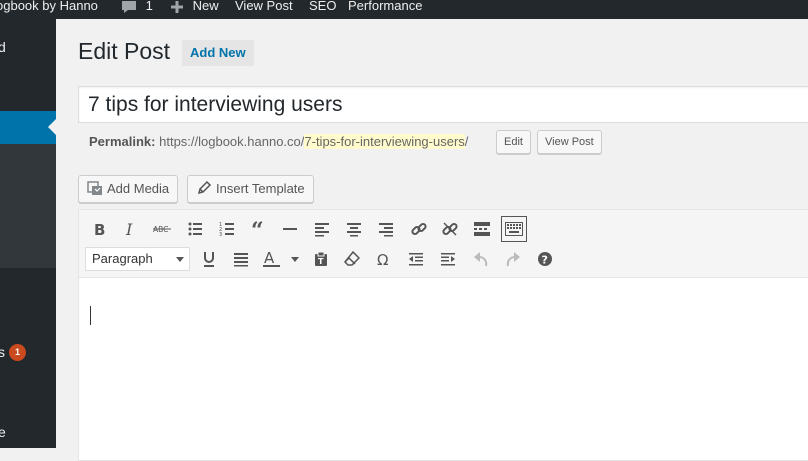  What do you see at coordinates (177, 6) in the screenshot?
I see `plus-icon` at bounding box center [177, 6].